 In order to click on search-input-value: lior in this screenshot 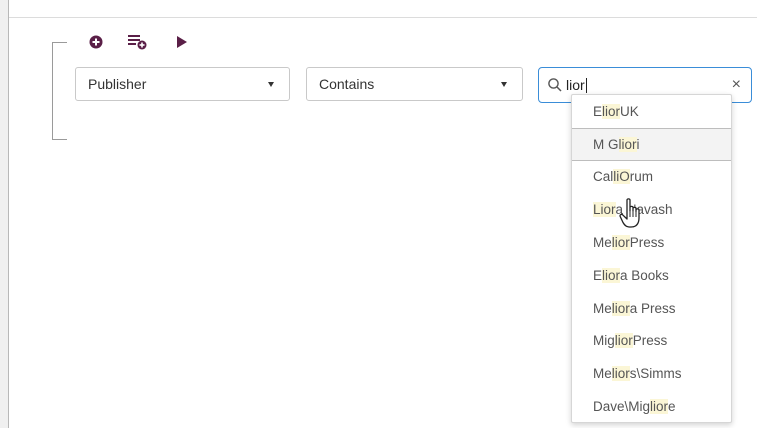, I will do `click(575, 85)`.